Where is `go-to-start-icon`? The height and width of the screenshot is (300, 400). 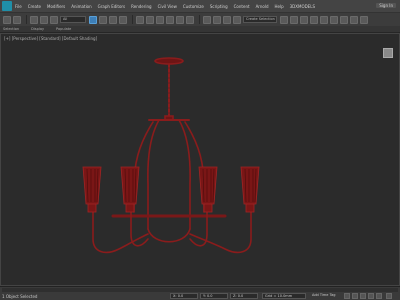
go-to-start-icon is located at coordinates (347, 296).